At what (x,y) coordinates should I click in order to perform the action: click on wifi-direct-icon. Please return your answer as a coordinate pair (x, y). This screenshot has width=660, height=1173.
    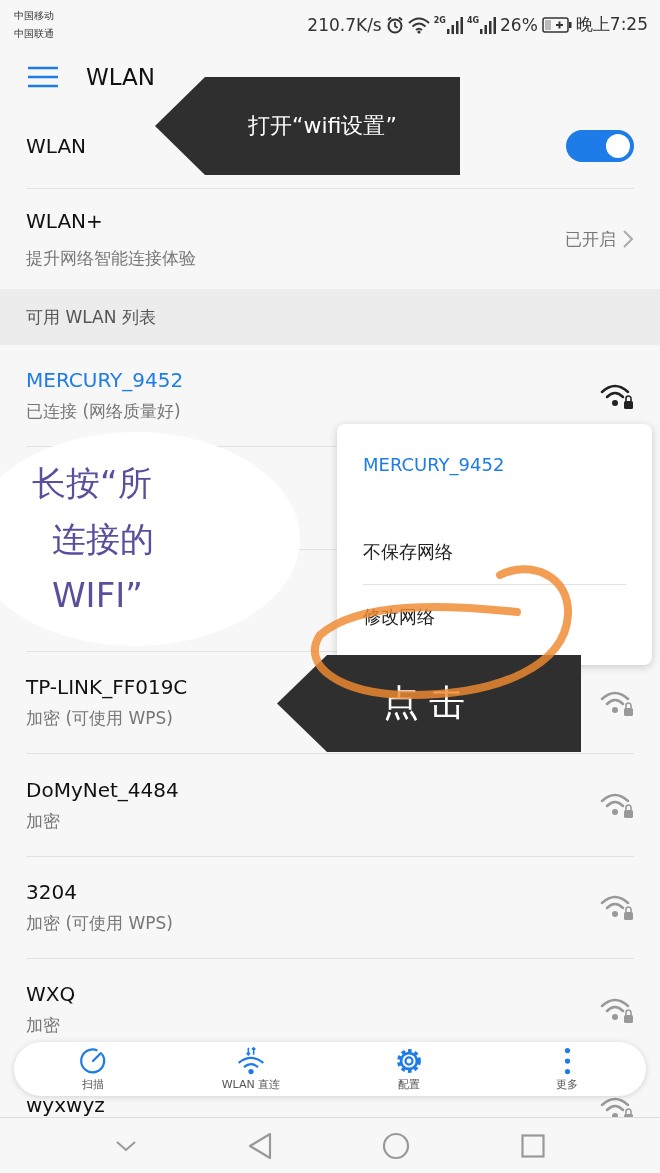
    Looking at the image, I should click on (251, 1061).